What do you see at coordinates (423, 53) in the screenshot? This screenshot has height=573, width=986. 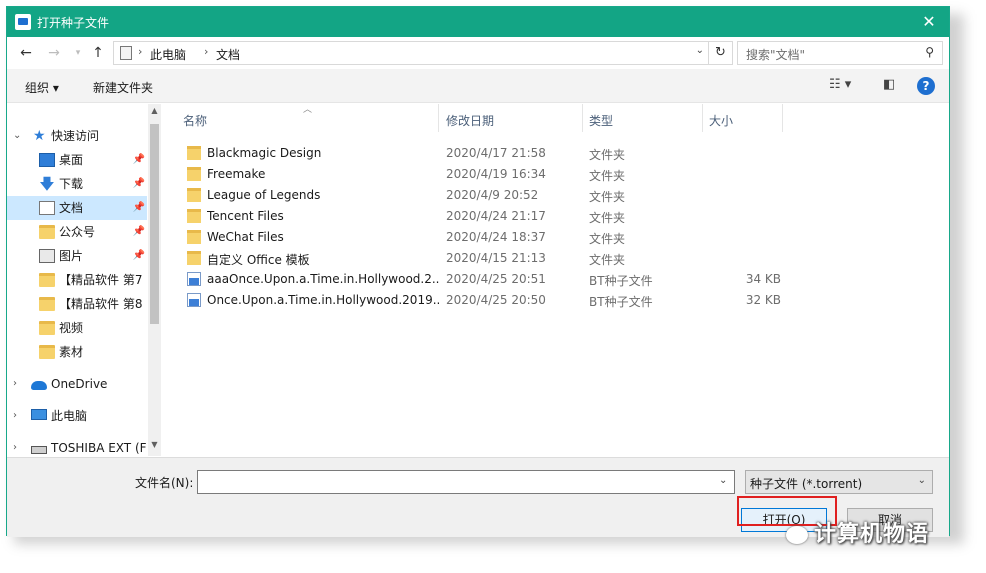 I see `address-bar: › 此电脑 › 文档 ⌄ ↻` at bounding box center [423, 53].